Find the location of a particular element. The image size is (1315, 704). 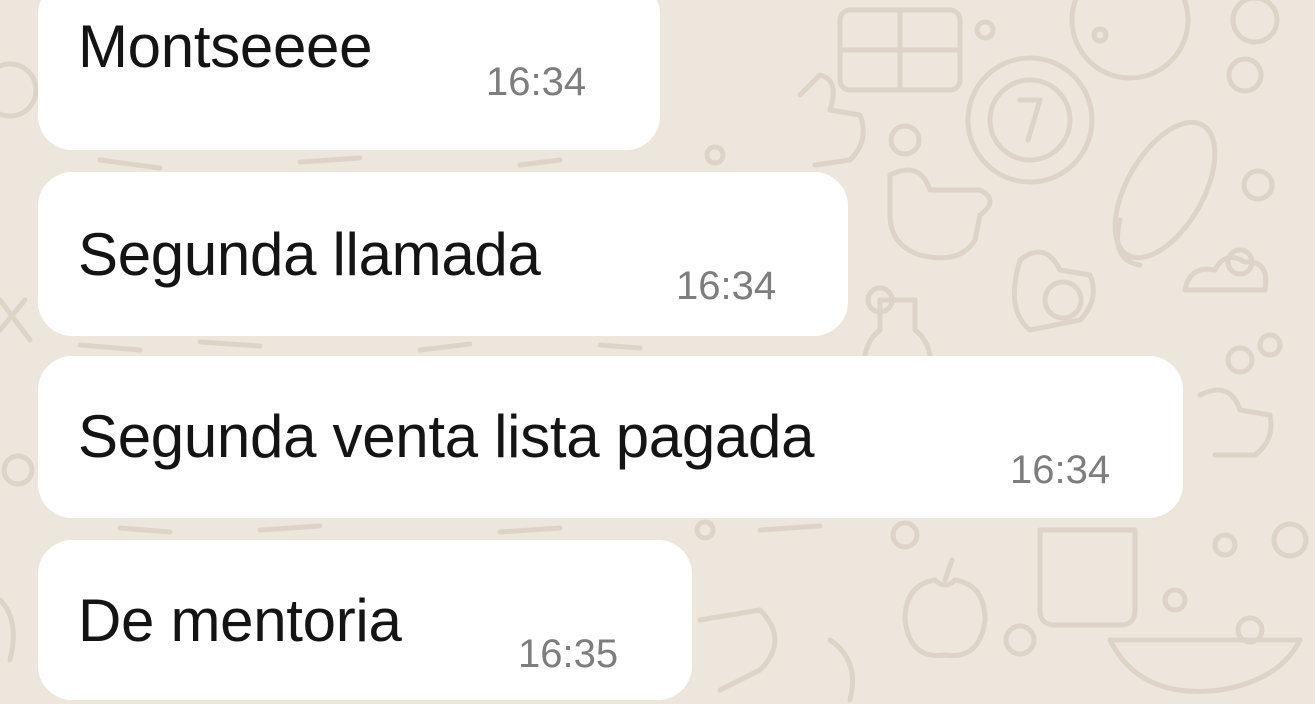

message-timestamp: 16:35 is located at coordinates (568, 654).